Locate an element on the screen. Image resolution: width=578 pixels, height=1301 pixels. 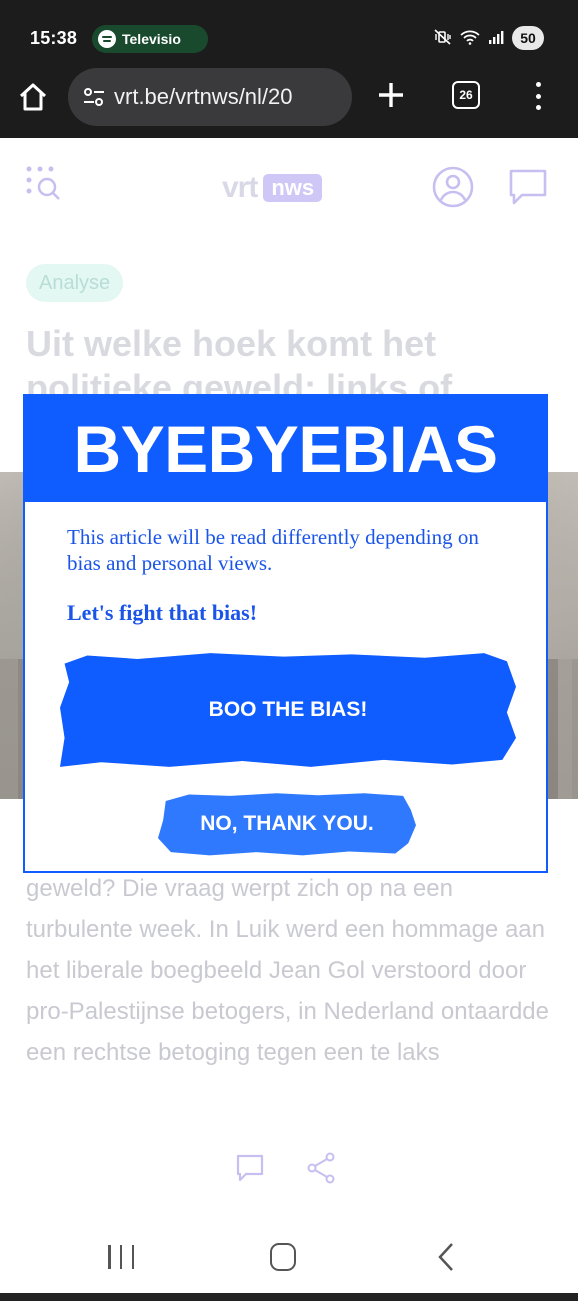
home-nav-icon is located at coordinates (283, 1257).